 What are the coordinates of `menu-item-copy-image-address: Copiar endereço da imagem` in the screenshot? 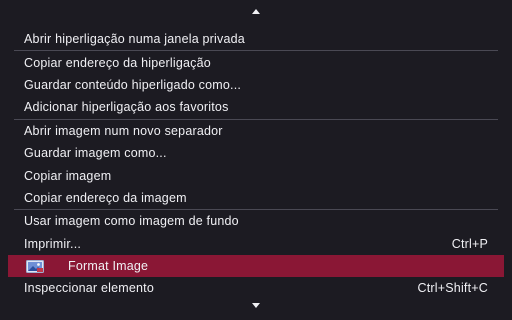 It's located at (256, 198).